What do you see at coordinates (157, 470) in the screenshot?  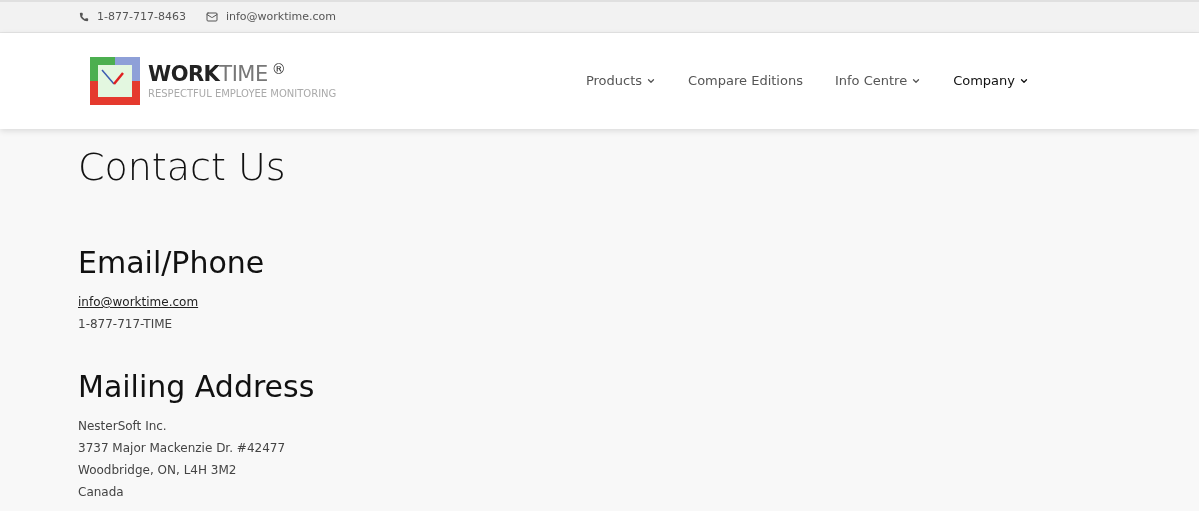 I see `contact-line: Woodbridge, ON, L4H 3M2` at bounding box center [157, 470].